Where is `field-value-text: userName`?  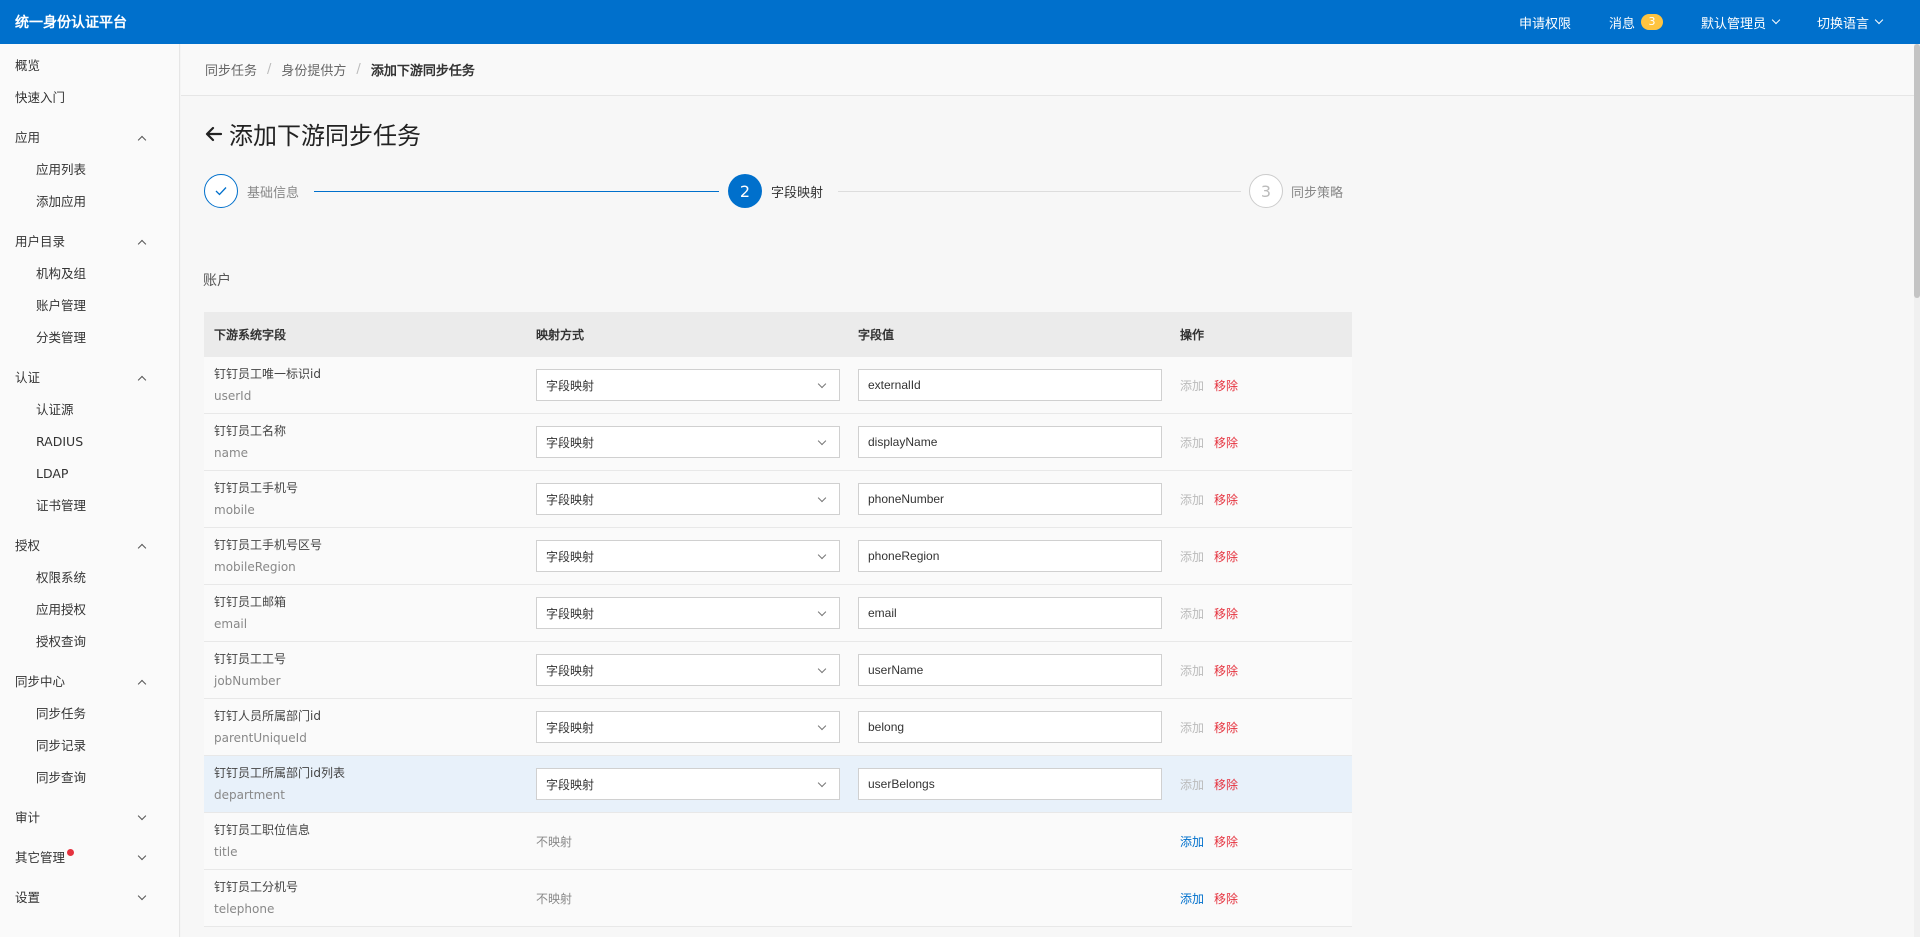
field-value-text: userName is located at coordinates (896, 670).